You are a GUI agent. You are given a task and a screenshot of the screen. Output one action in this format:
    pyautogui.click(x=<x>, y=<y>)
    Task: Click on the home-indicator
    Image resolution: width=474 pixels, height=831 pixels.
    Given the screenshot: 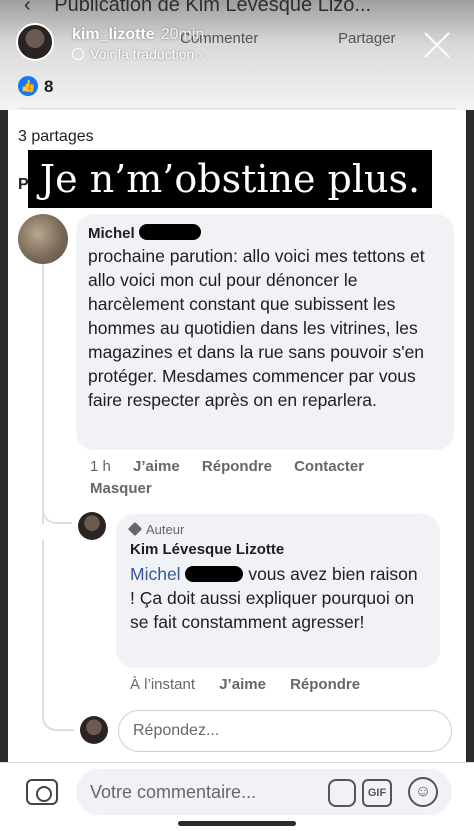 What is the action you would take?
    pyautogui.click(x=237, y=823)
    